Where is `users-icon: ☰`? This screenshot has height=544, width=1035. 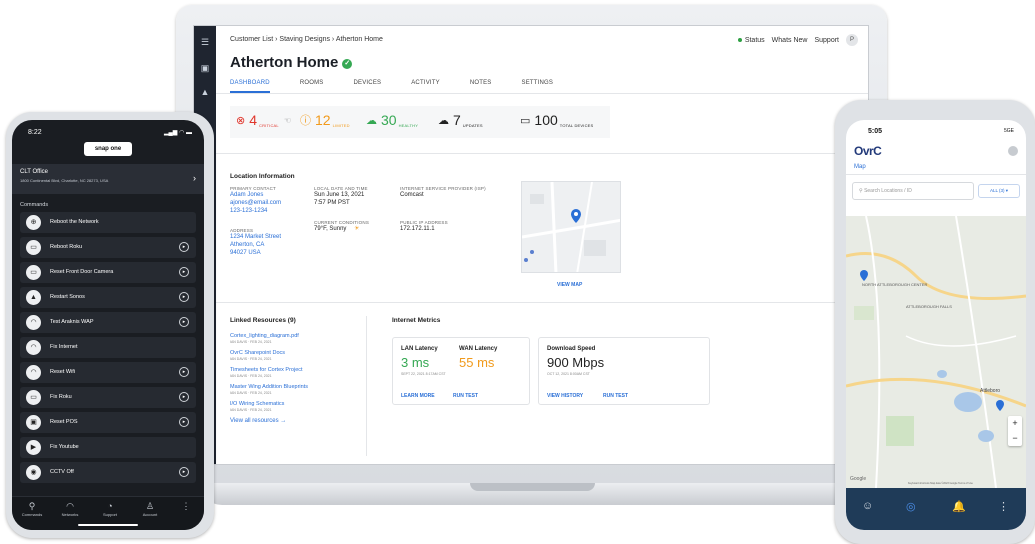
users-icon: ☰ is located at coordinates (205, 42).